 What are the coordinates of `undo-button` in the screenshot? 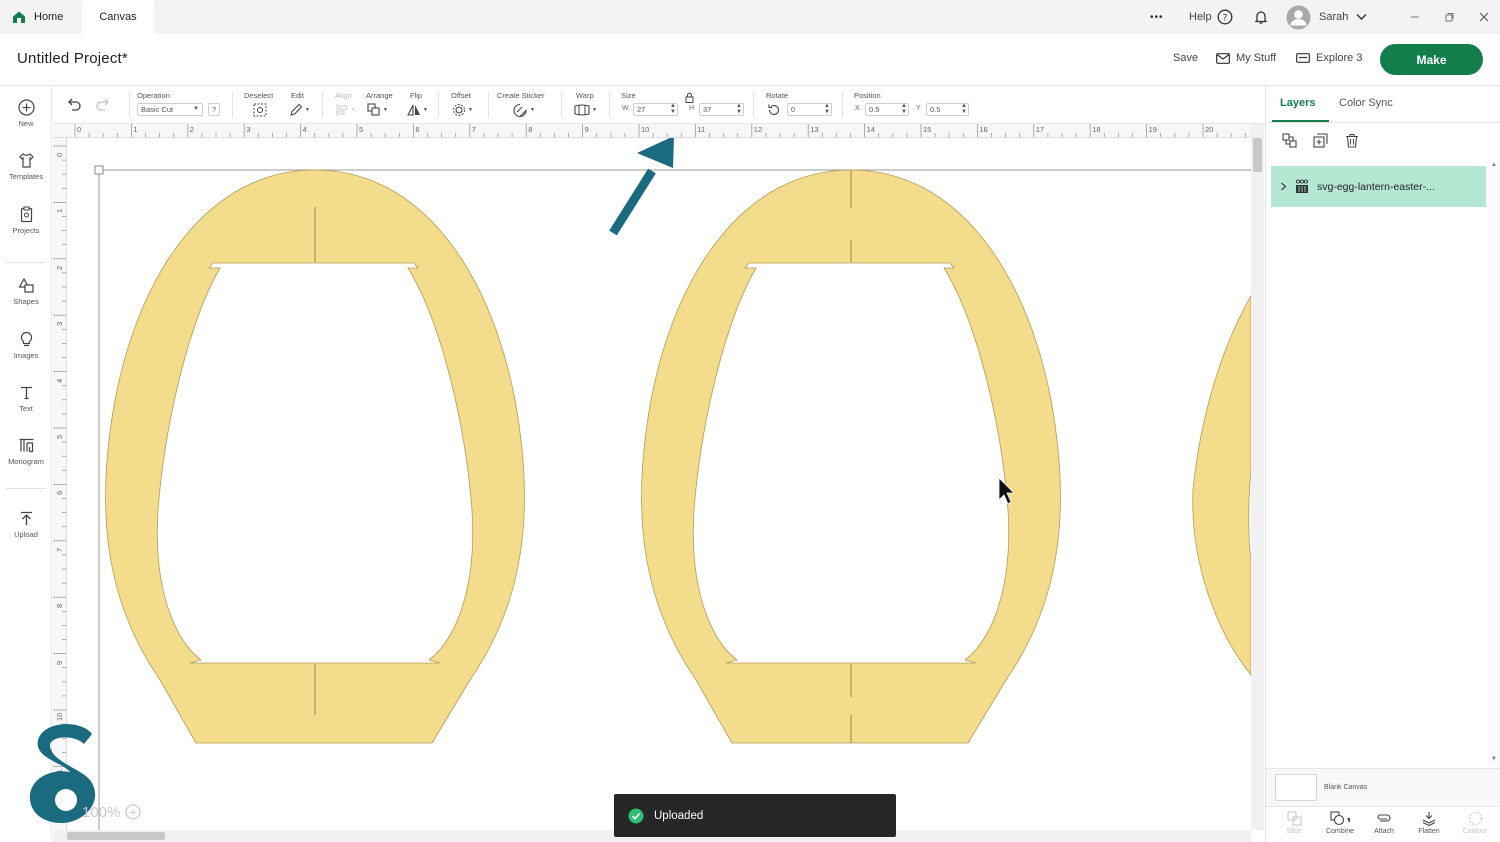 It's located at (74, 104).